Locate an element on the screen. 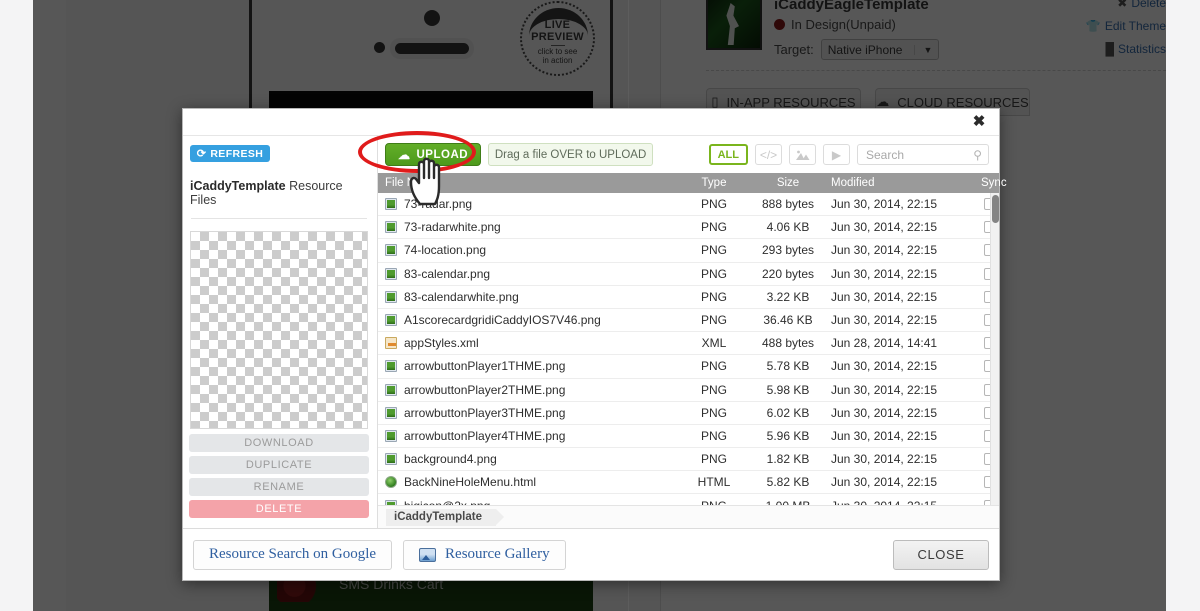 The width and height of the screenshot is (1200, 611). file-dropzone: Drag a file OVER to UPLOAD is located at coordinates (571, 154).